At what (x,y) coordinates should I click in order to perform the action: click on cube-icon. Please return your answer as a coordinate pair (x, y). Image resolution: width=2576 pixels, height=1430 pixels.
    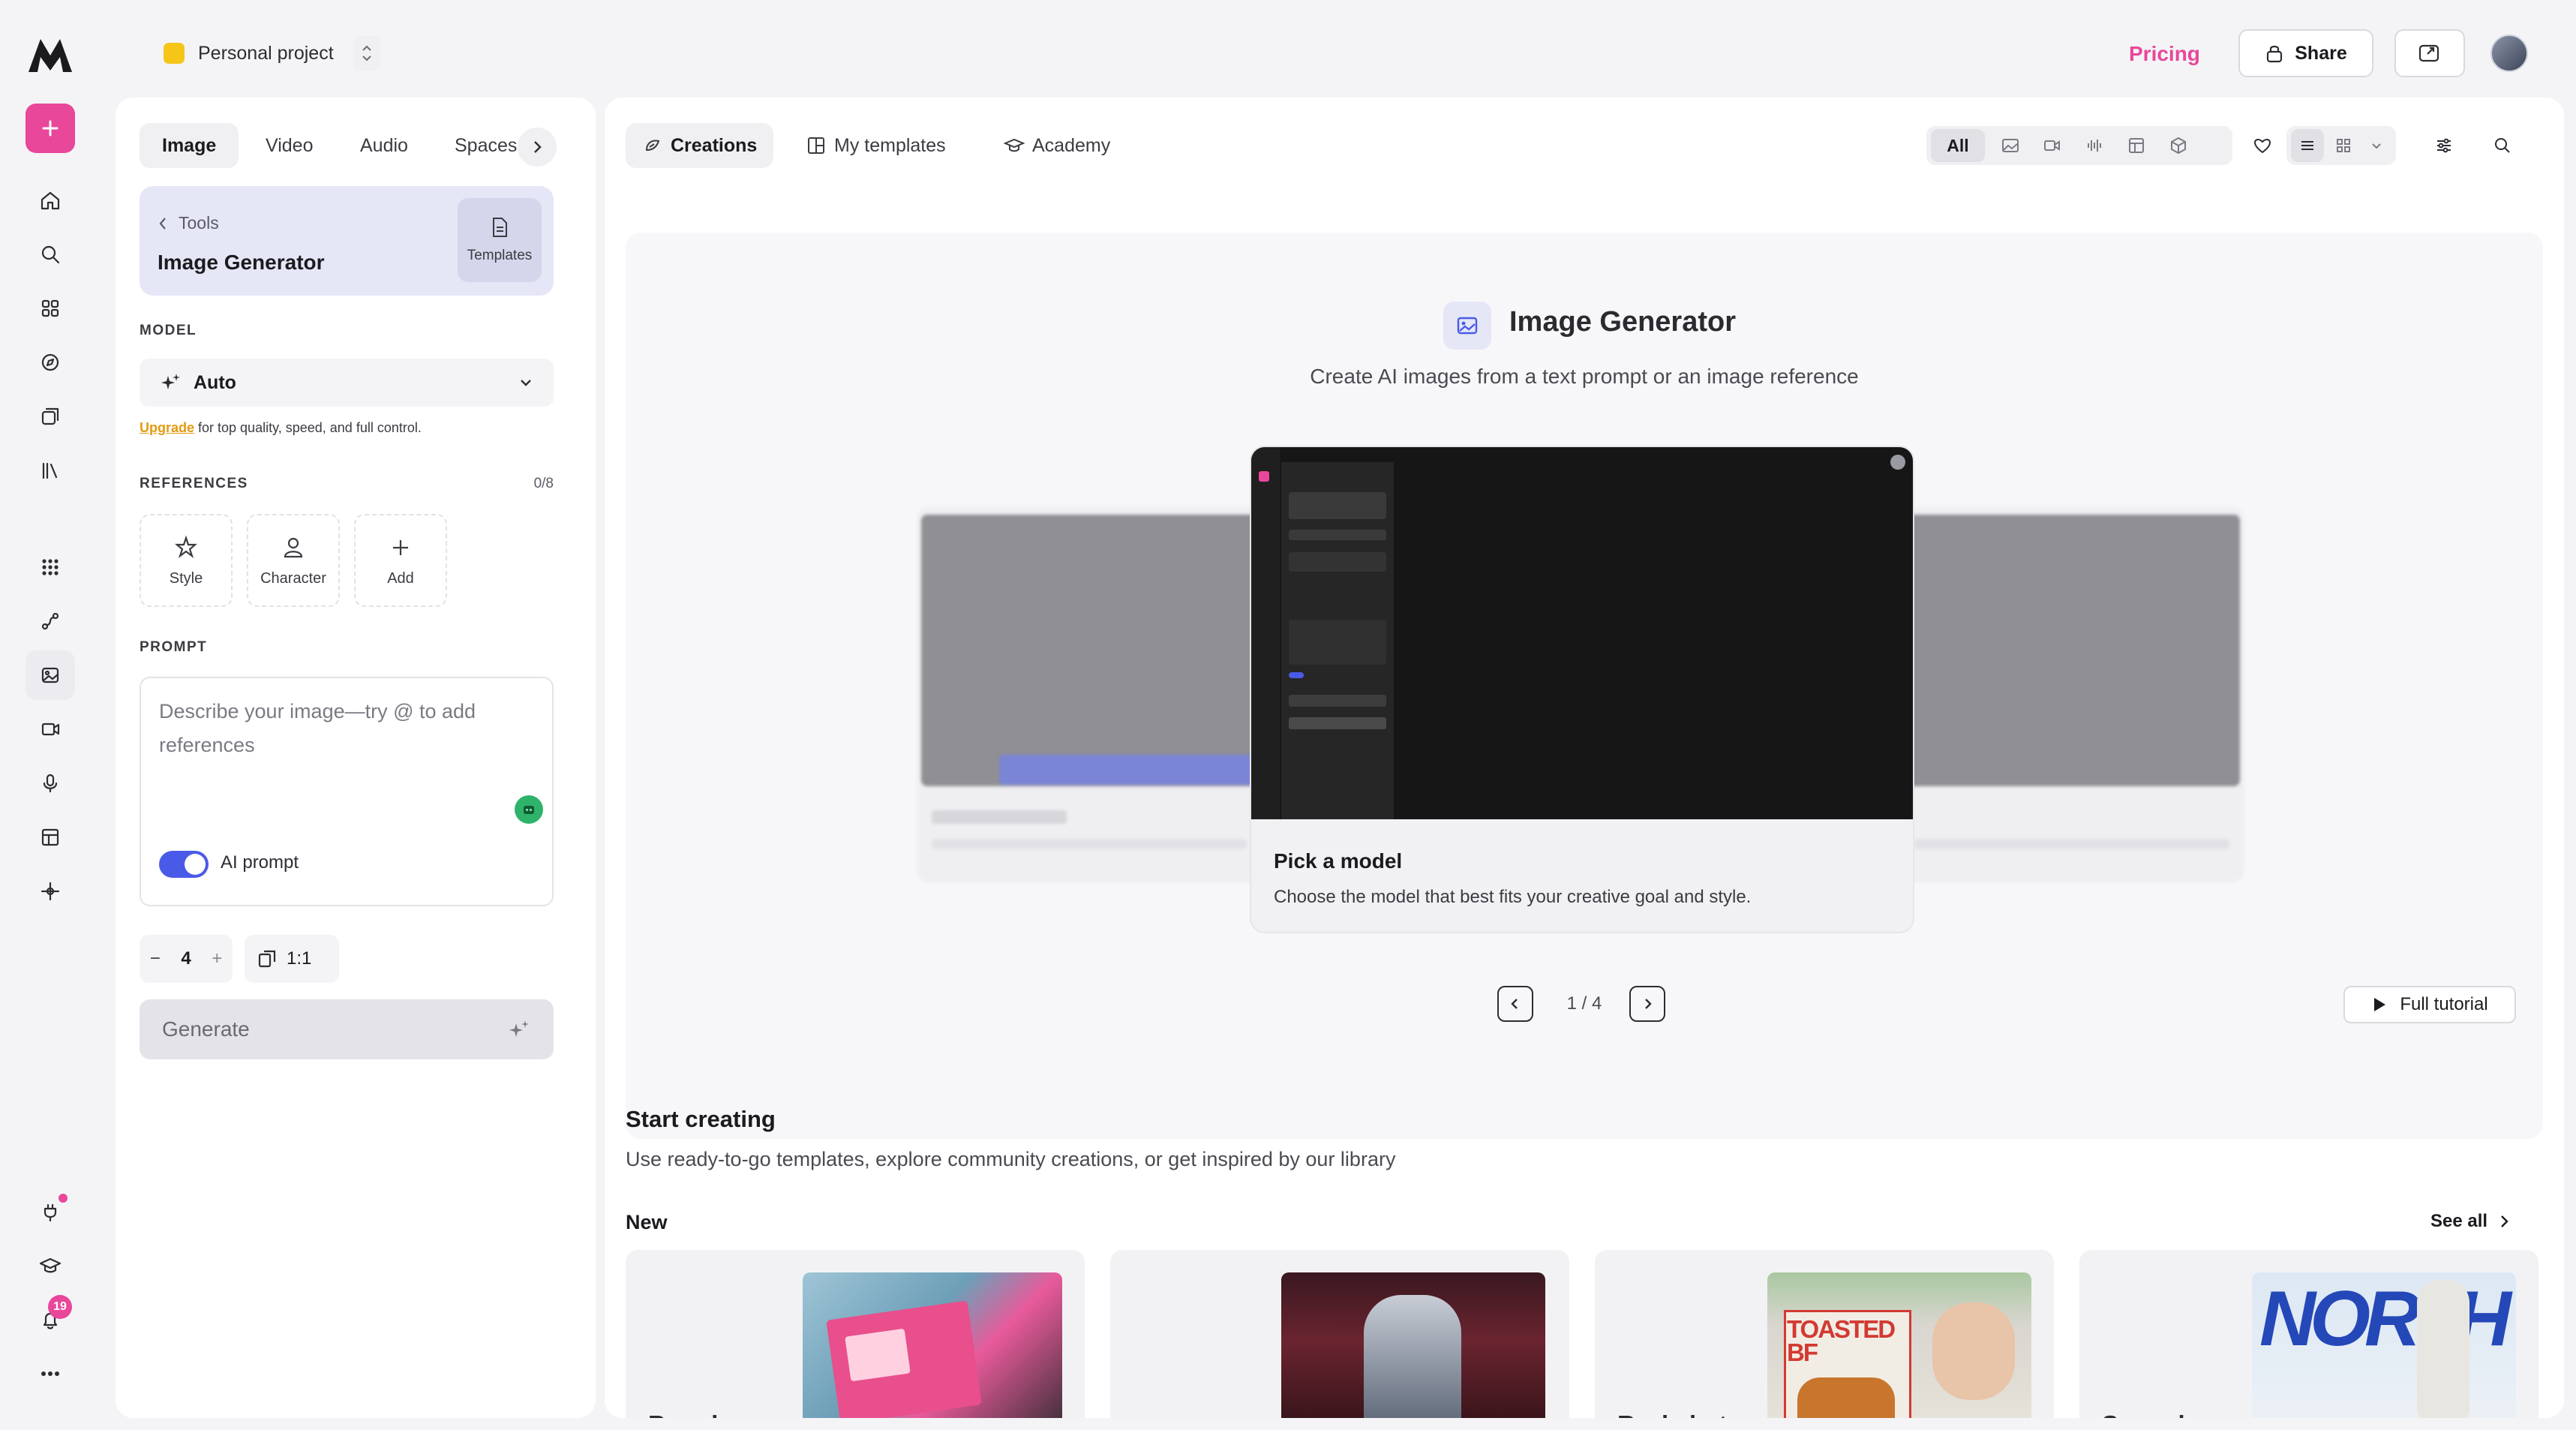
    Looking at the image, I should click on (2178, 146).